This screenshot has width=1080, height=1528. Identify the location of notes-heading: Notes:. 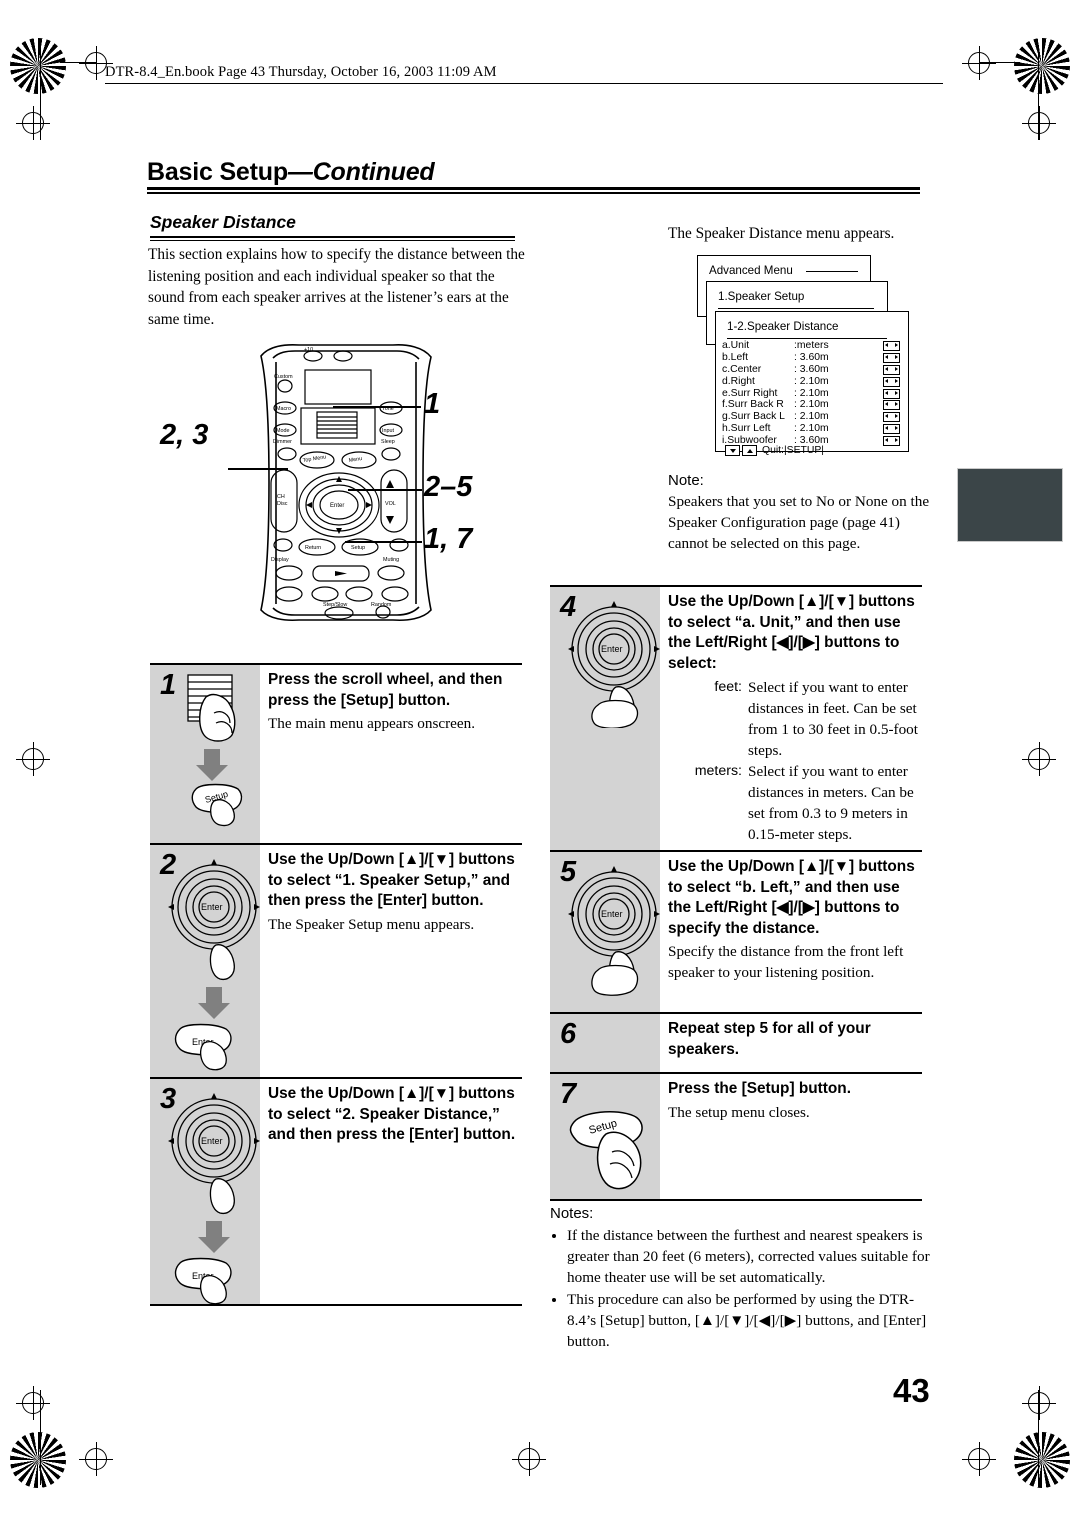
(572, 1213).